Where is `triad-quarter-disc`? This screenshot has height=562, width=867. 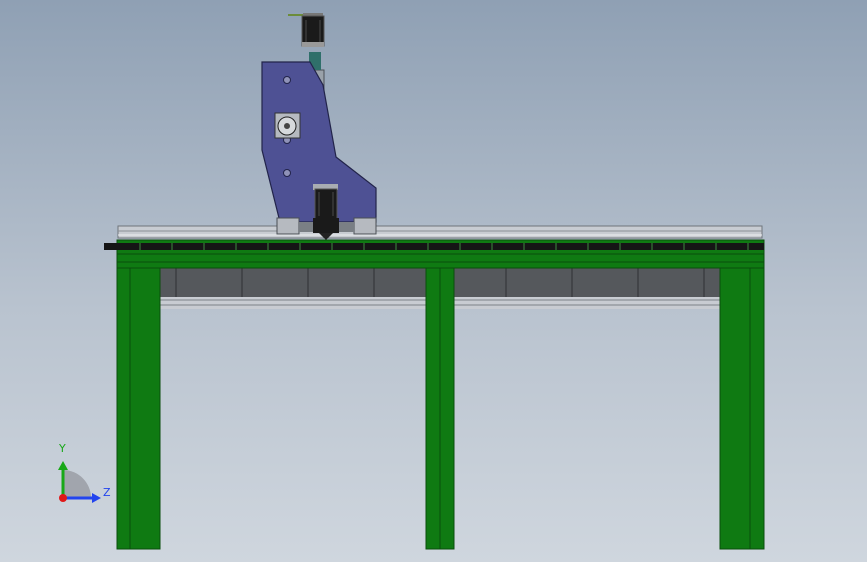 triad-quarter-disc is located at coordinates (77, 484).